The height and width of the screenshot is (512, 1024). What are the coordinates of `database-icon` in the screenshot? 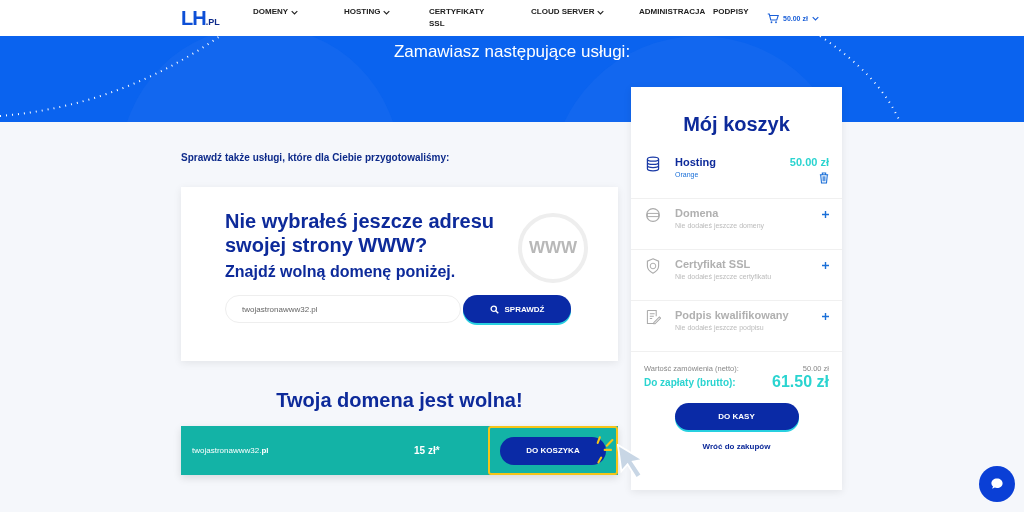 It's located at (653, 164).